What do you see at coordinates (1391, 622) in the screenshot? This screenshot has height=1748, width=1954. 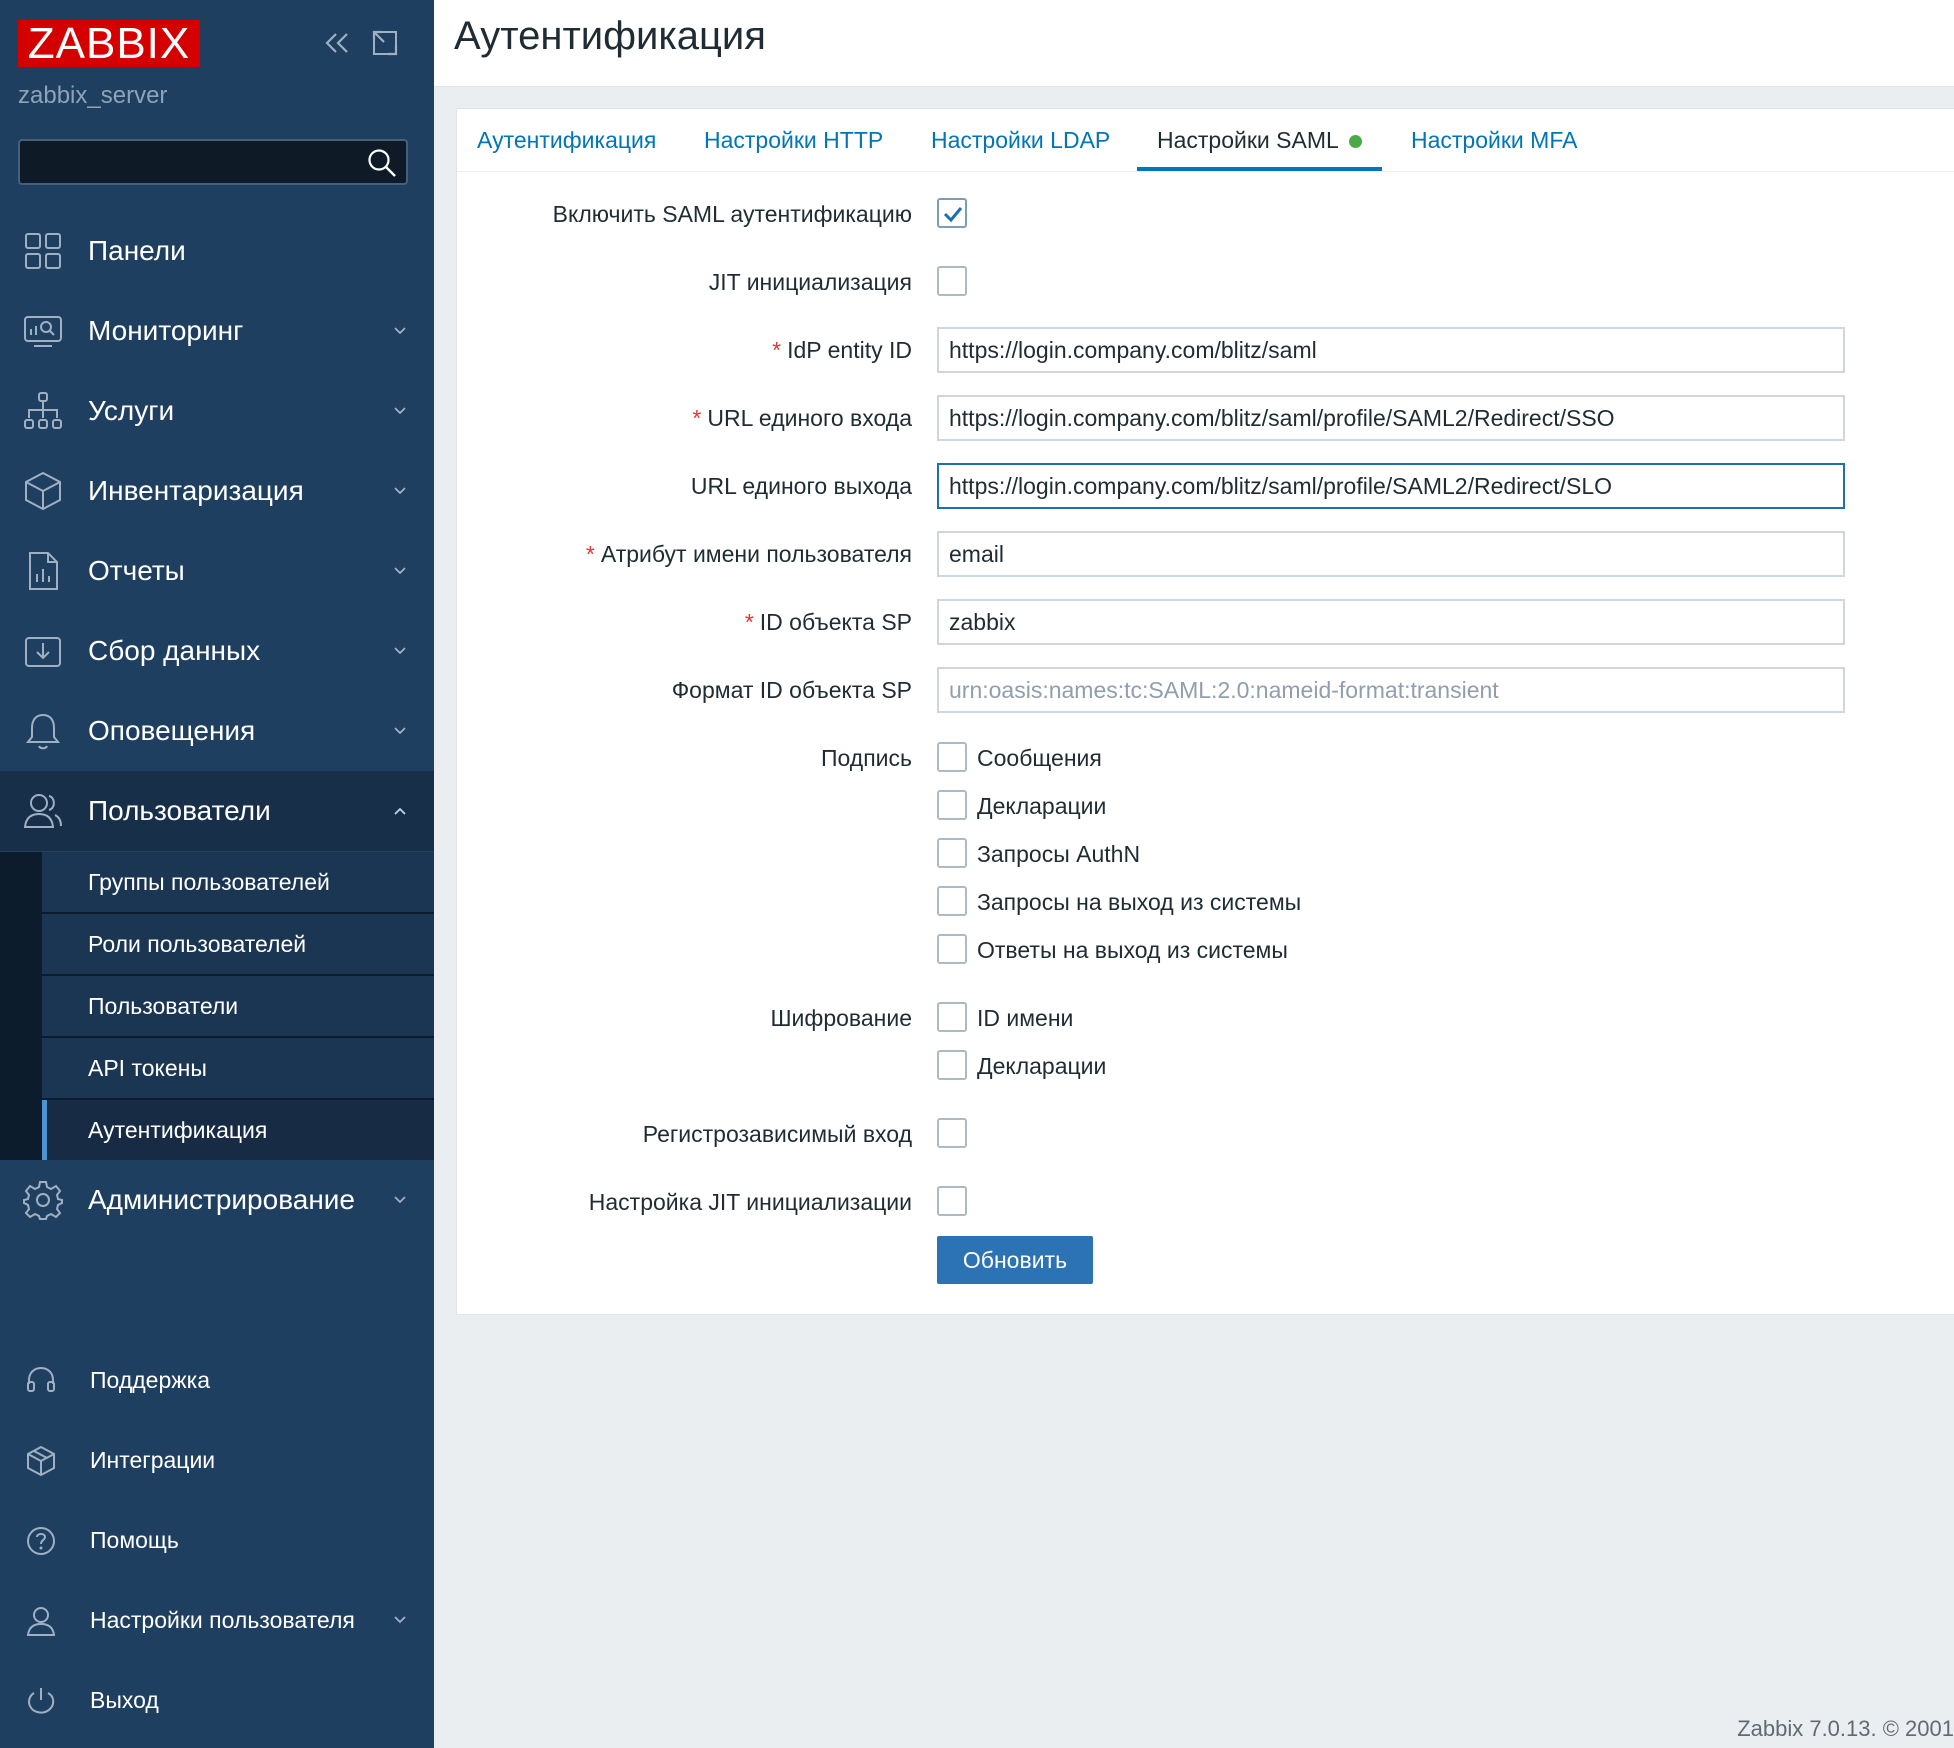 I see `sp-entity-id-input` at bounding box center [1391, 622].